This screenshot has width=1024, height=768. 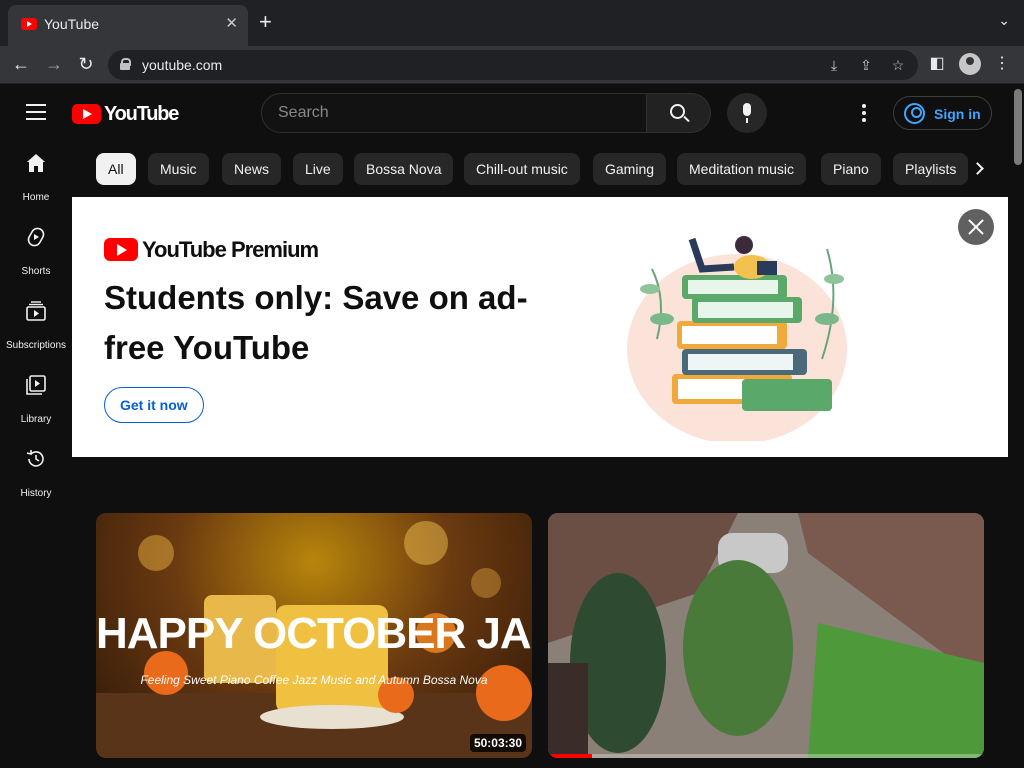 I want to click on search-input, so click(x=453, y=113).